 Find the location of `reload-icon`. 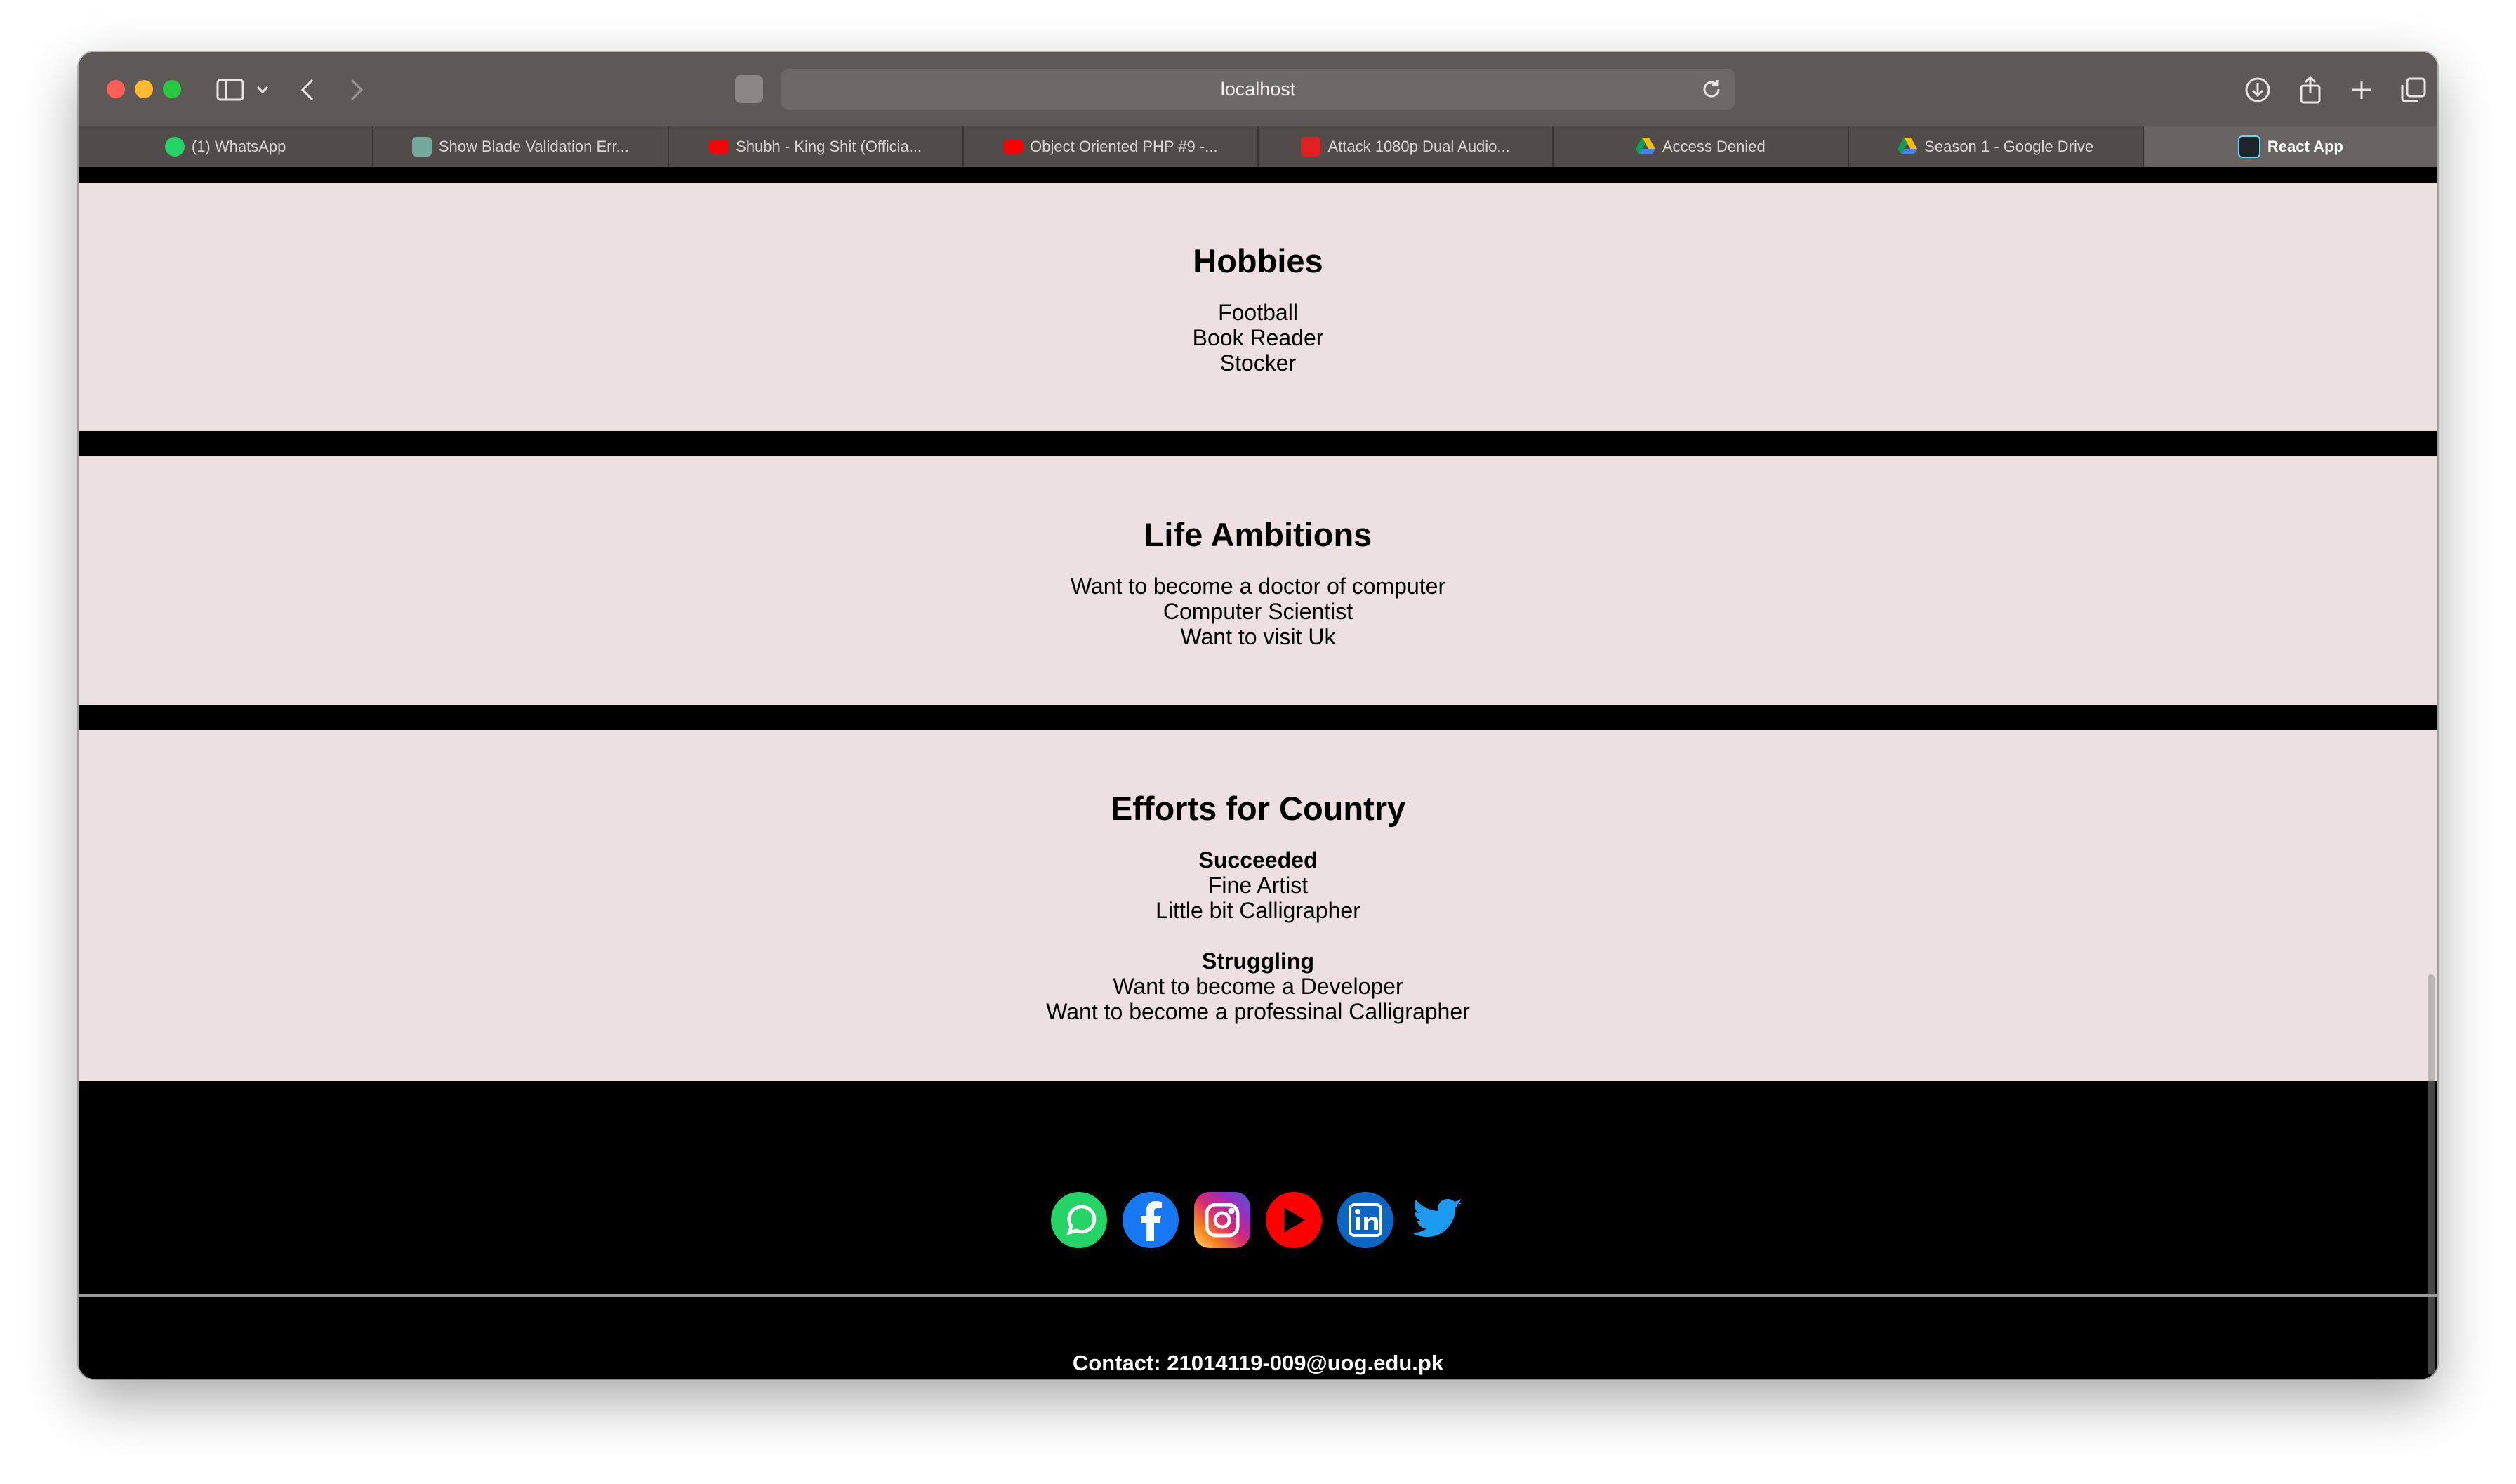

reload-icon is located at coordinates (1711, 91).